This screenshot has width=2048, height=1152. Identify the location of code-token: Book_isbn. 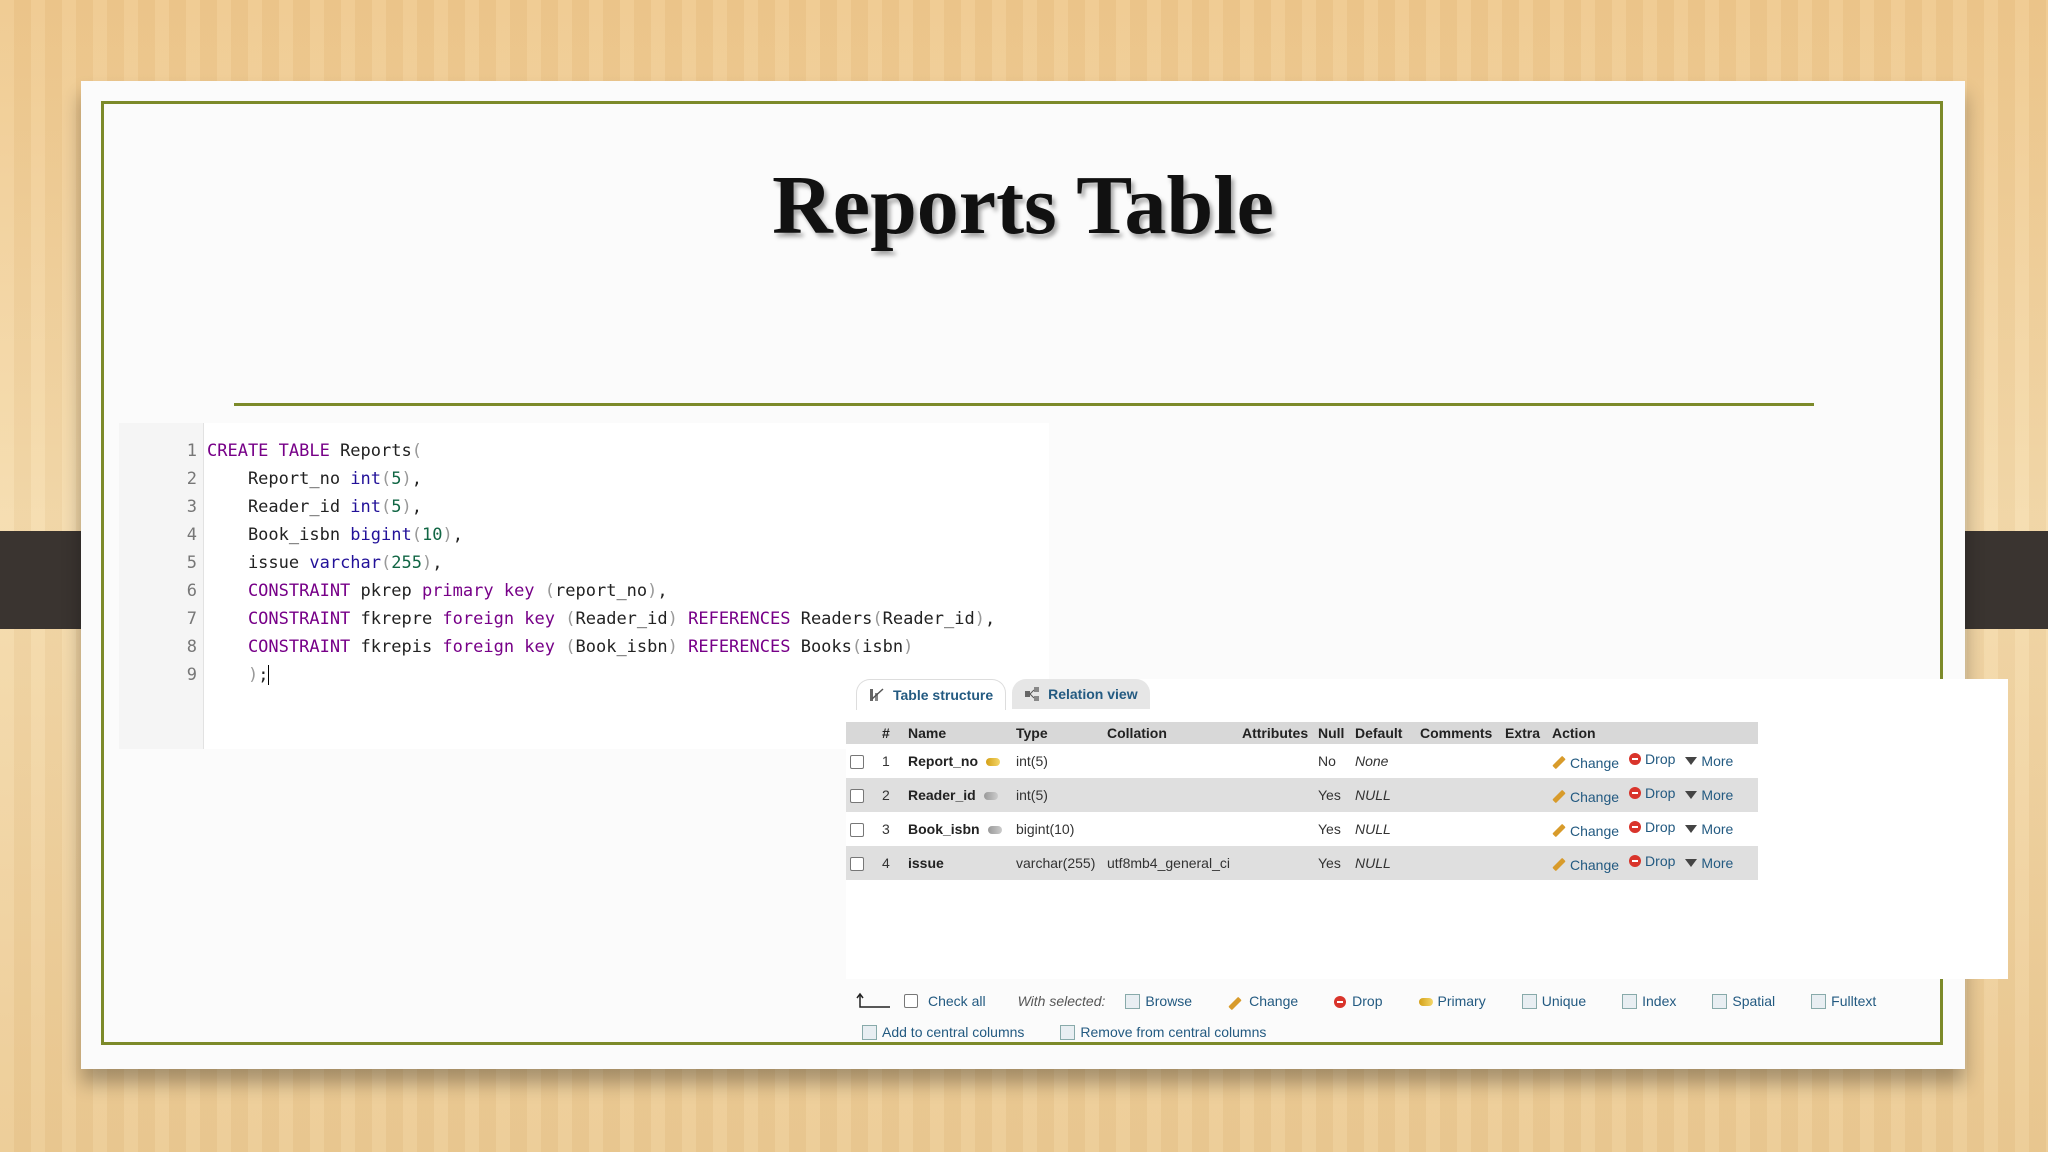
(621, 647).